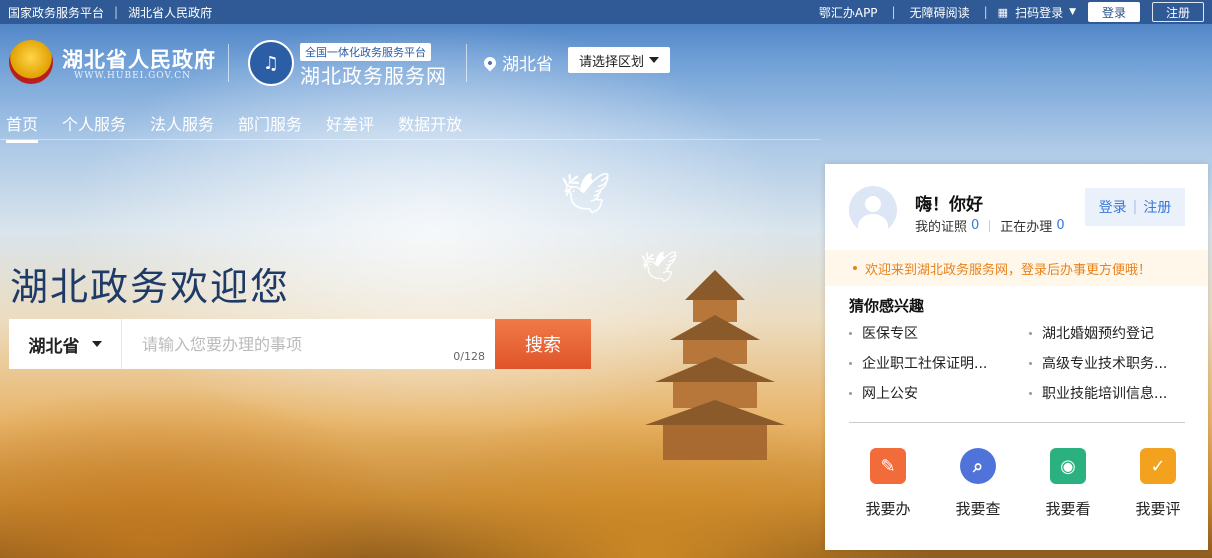  Describe the element at coordinates (978, 509) in the screenshot. I see `action-label: 我要查` at that location.